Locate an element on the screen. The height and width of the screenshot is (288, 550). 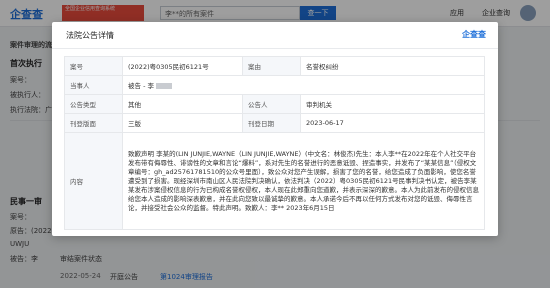
cause-label: 案由 is located at coordinates (271, 66).